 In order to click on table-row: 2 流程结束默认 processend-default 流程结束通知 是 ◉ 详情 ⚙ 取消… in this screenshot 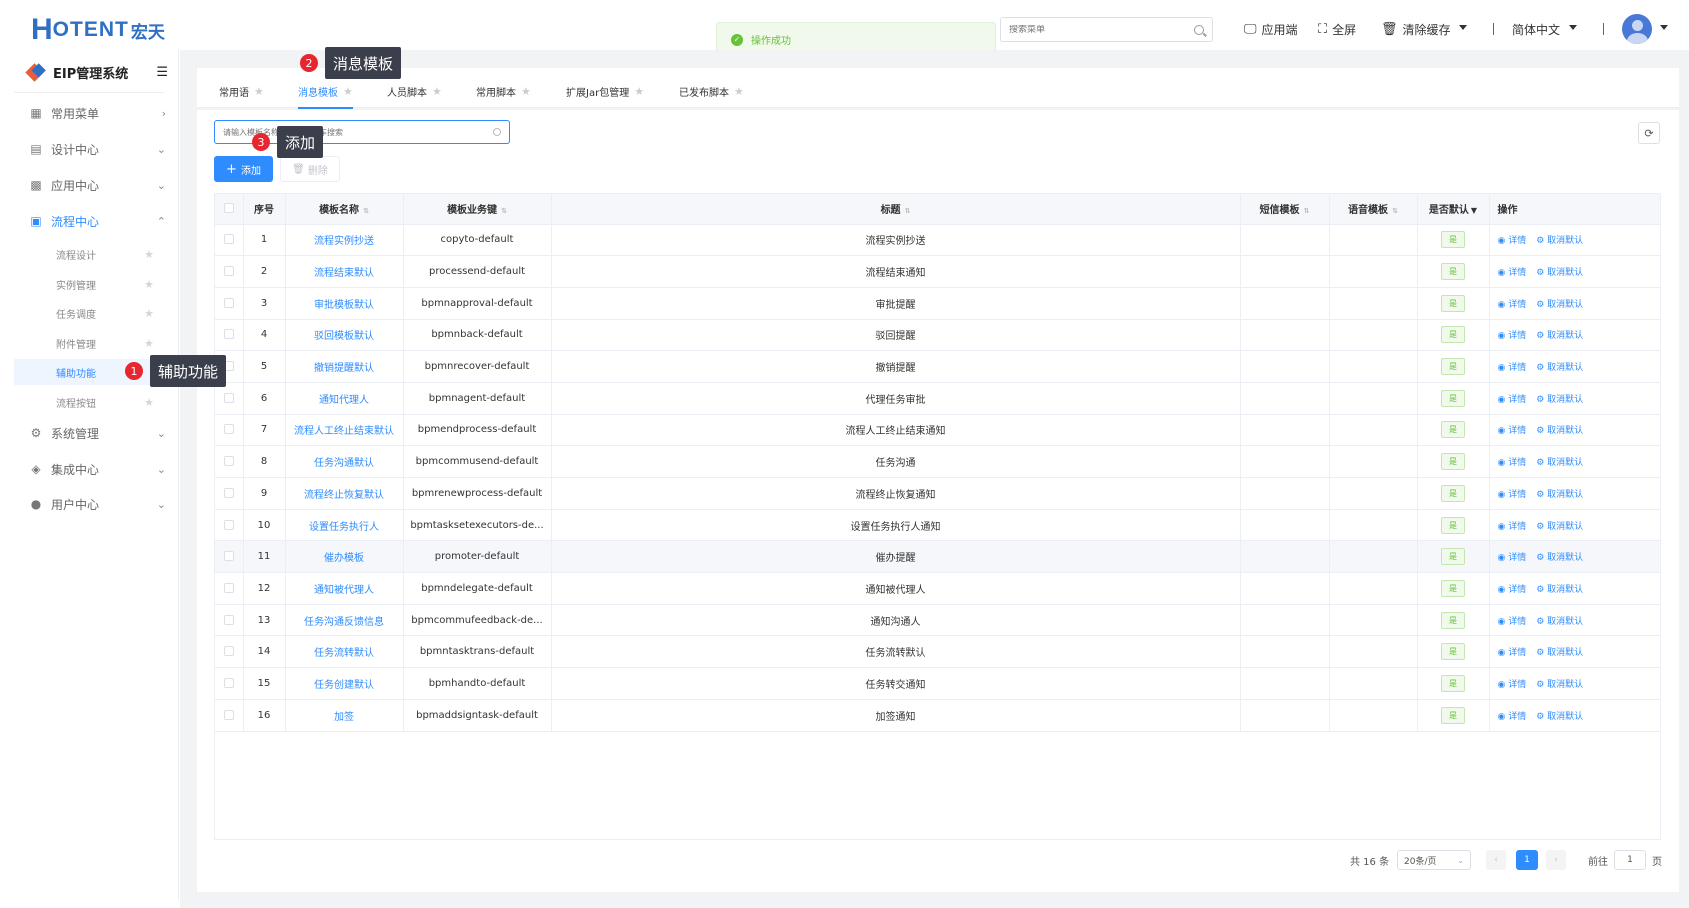, I will do `click(937, 271)`.